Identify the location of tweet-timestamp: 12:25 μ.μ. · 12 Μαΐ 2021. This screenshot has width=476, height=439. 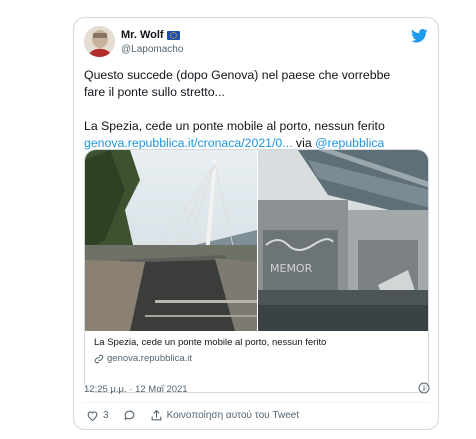
(136, 389).